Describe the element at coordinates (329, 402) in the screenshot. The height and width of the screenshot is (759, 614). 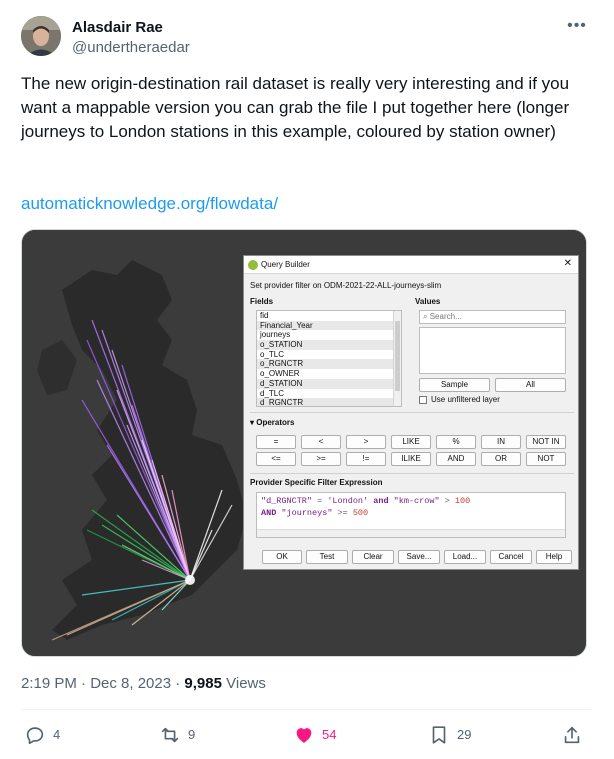
I see `list-item: d_RGNCTR` at that location.